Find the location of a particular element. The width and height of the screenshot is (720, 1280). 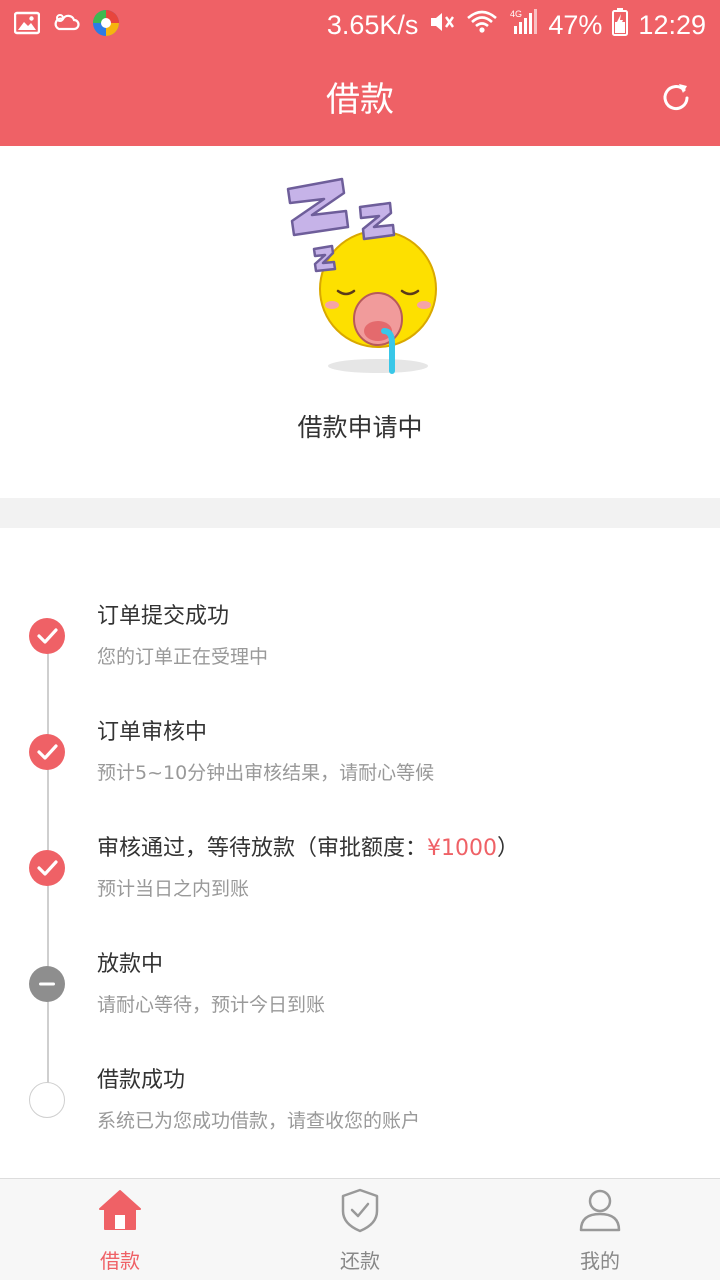

battery-percent: 47% is located at coordinates (575, 24).